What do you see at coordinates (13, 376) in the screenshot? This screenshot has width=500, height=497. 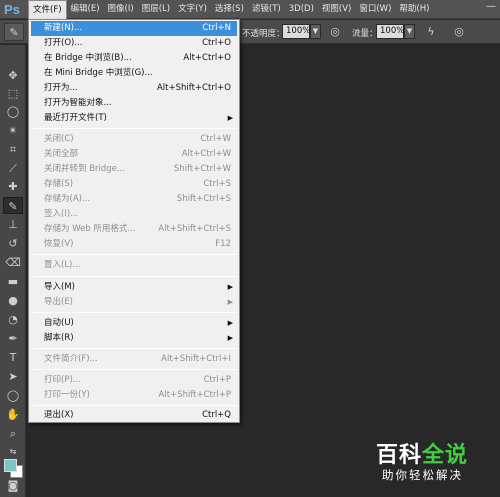 I see `path-selection-tool-icon: ➤` at bounding box center [13, 376].